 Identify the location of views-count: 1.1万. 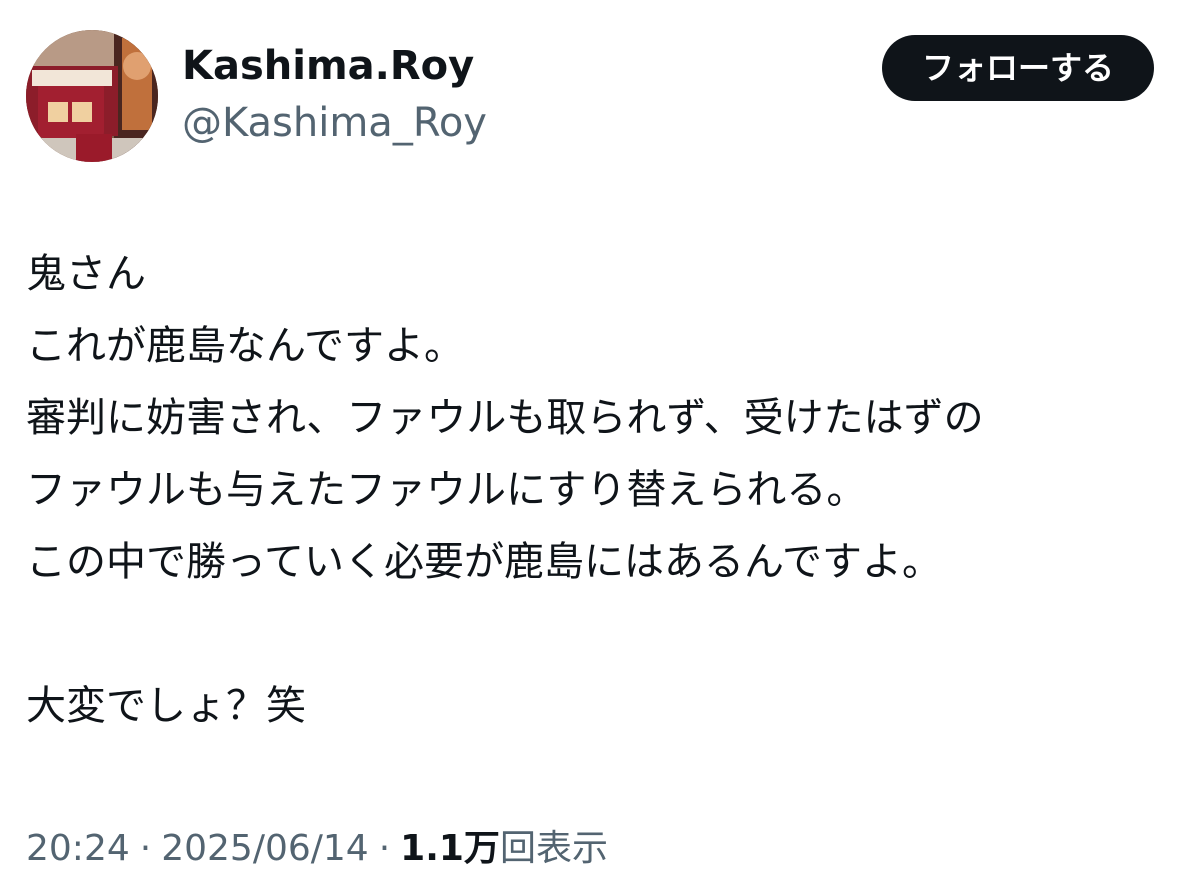
(450, 848).